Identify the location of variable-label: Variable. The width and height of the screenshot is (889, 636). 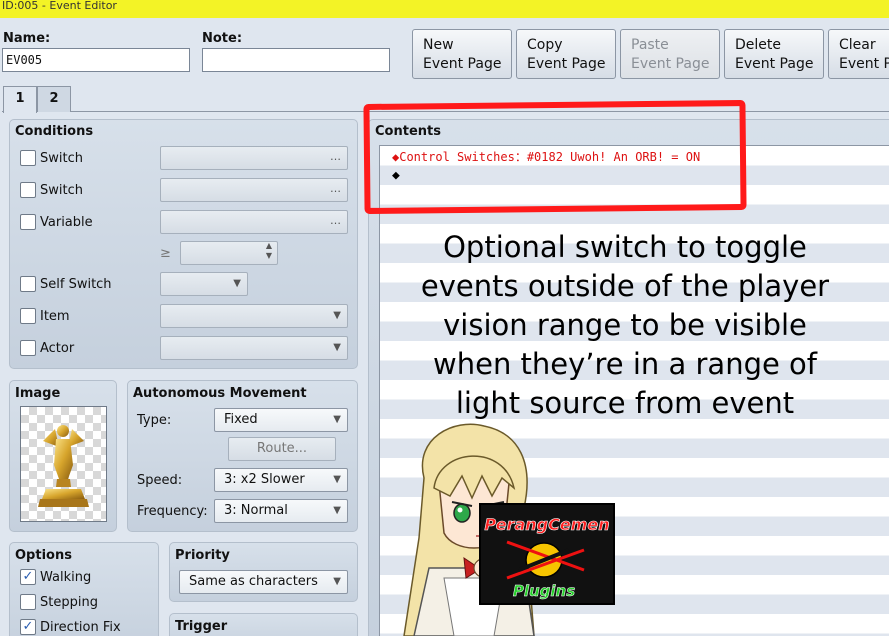
(66, 222).